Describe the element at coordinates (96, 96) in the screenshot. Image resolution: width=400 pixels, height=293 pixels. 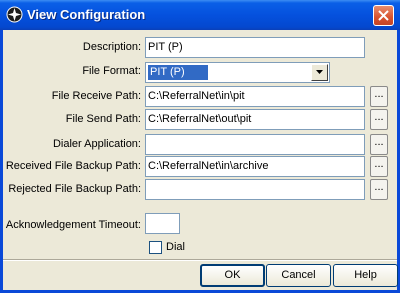
I see `file-receive-path-label: File Receive Path:` at that location.